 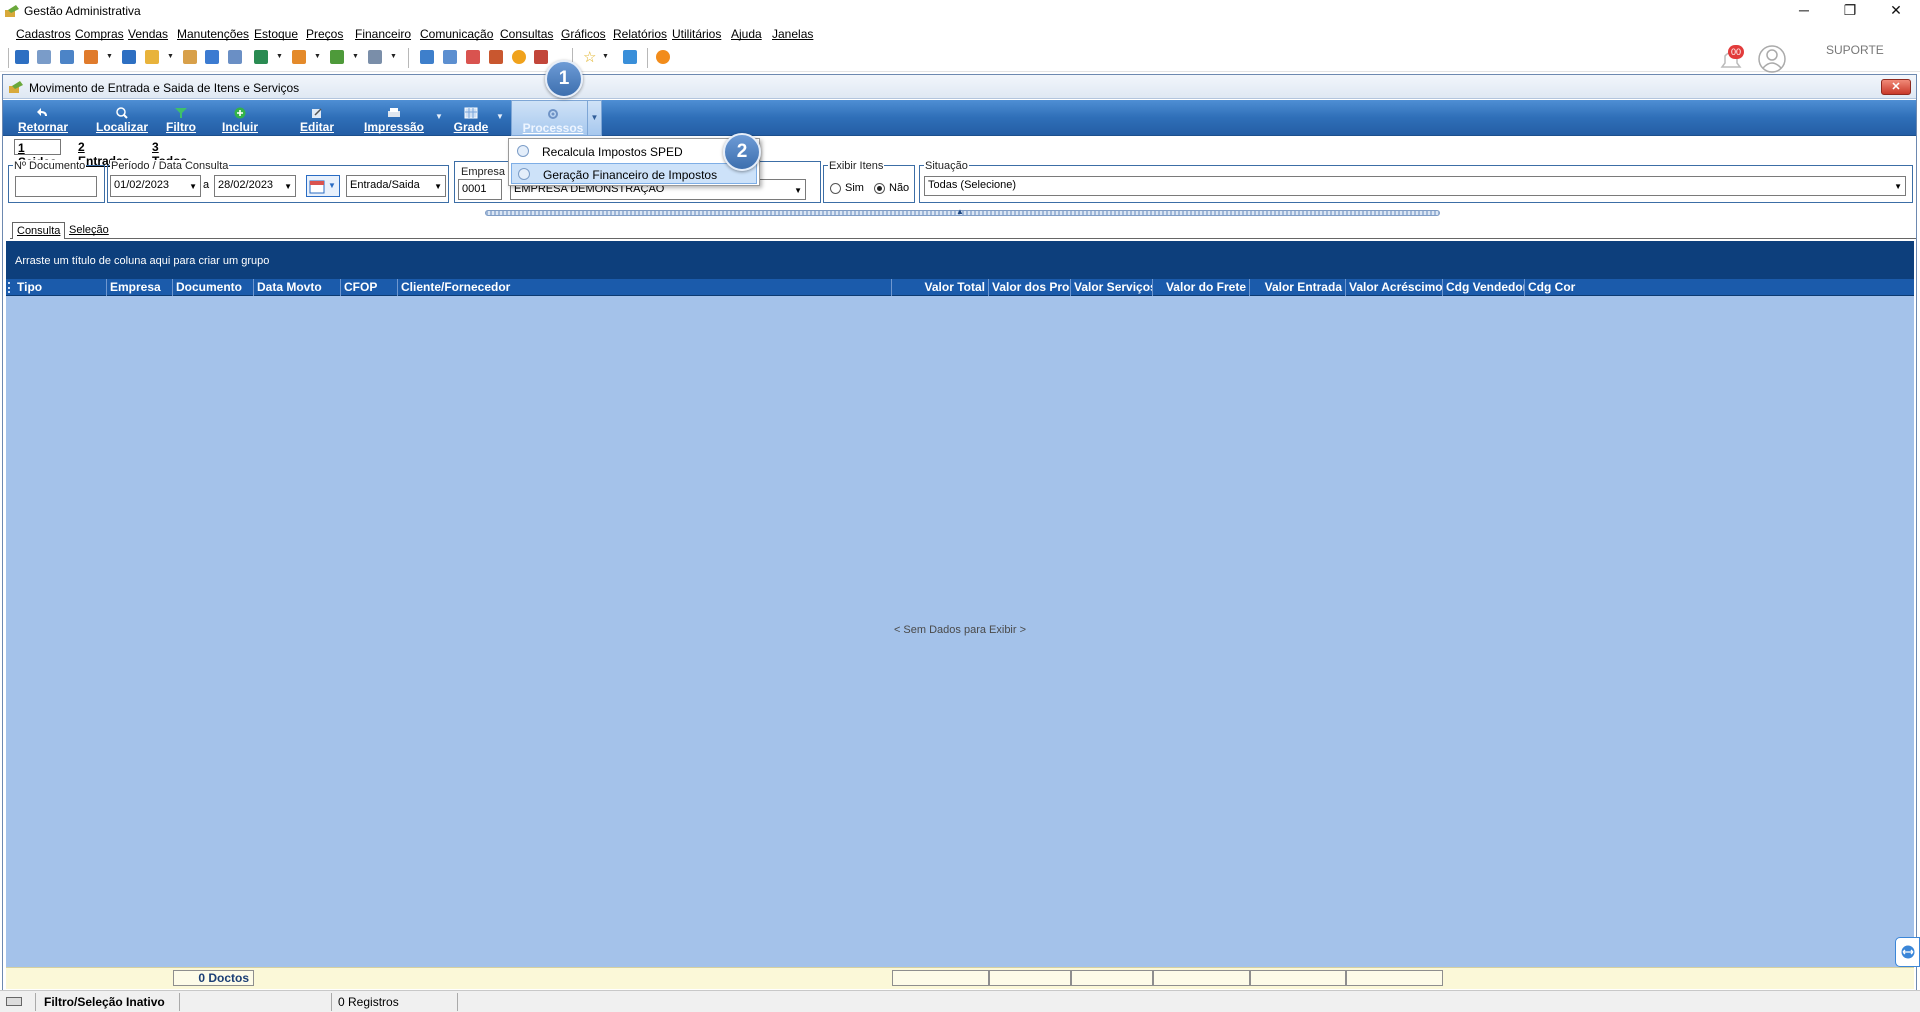 I want to click on col-valor-total: Valor Total, so click(x=940, y=287).